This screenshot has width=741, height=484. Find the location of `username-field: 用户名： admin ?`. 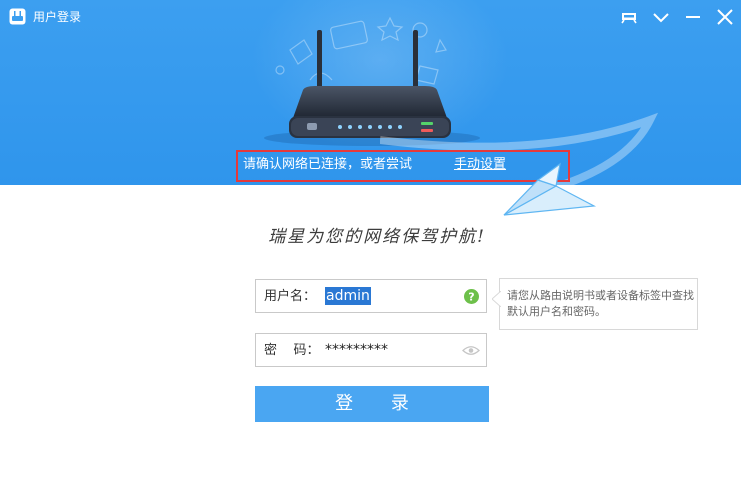

username-field: 用户名： admin ? is located at coordinates (371, 296).